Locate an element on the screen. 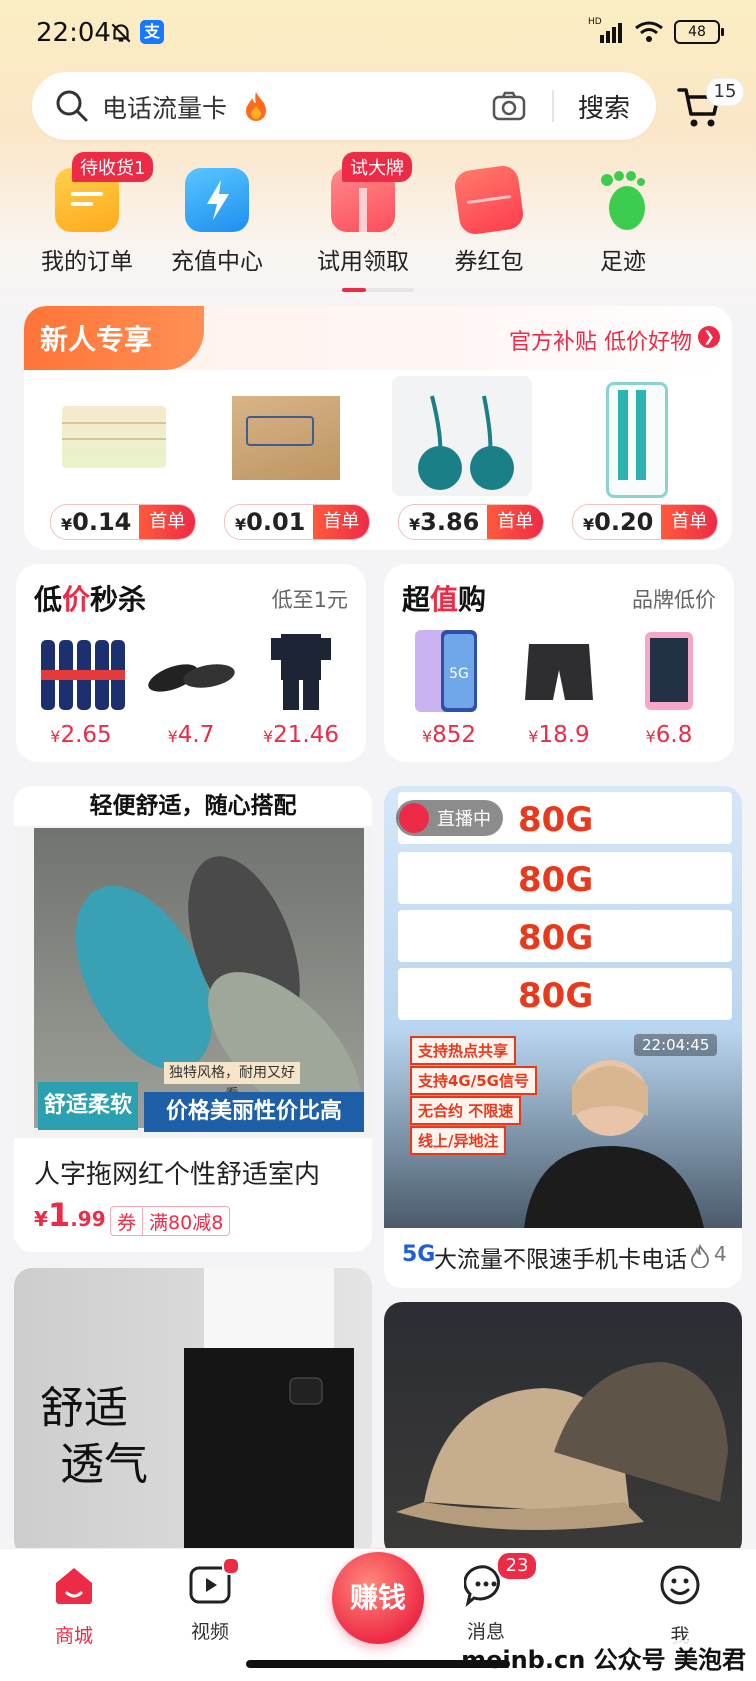 The image size is (756, 1681). product-banner-text: 轻便舒适，随心搭配 is located at coordinates (193, 806).